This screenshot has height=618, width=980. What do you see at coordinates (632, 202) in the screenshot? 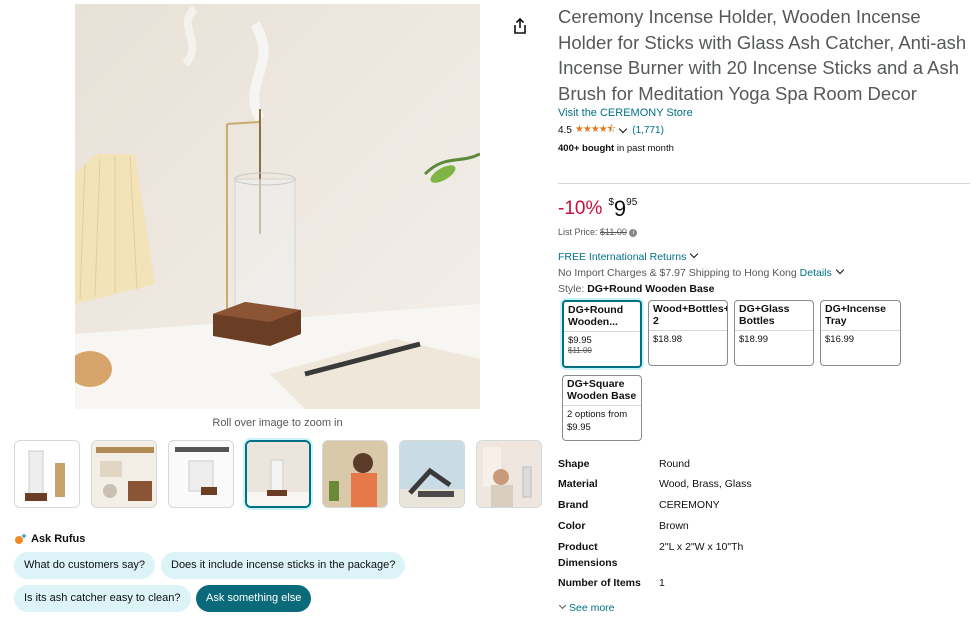
I see `price-fraction: 95` at bounding box center [632, 202].